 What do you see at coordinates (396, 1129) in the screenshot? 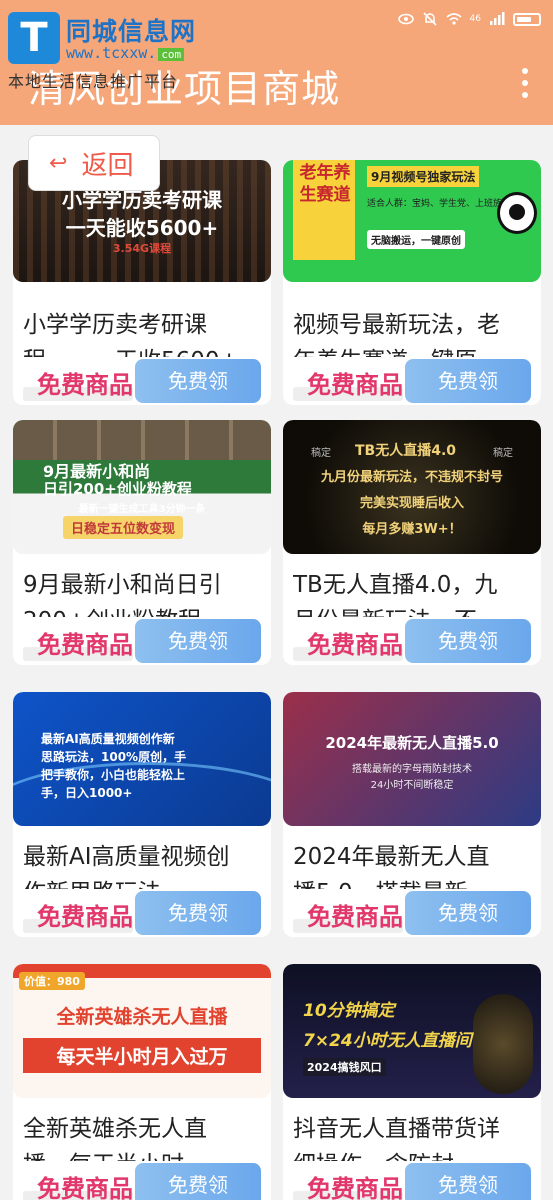
I see `product-title: 抖音无人直播带货详` at bounding box center [396, 1129].